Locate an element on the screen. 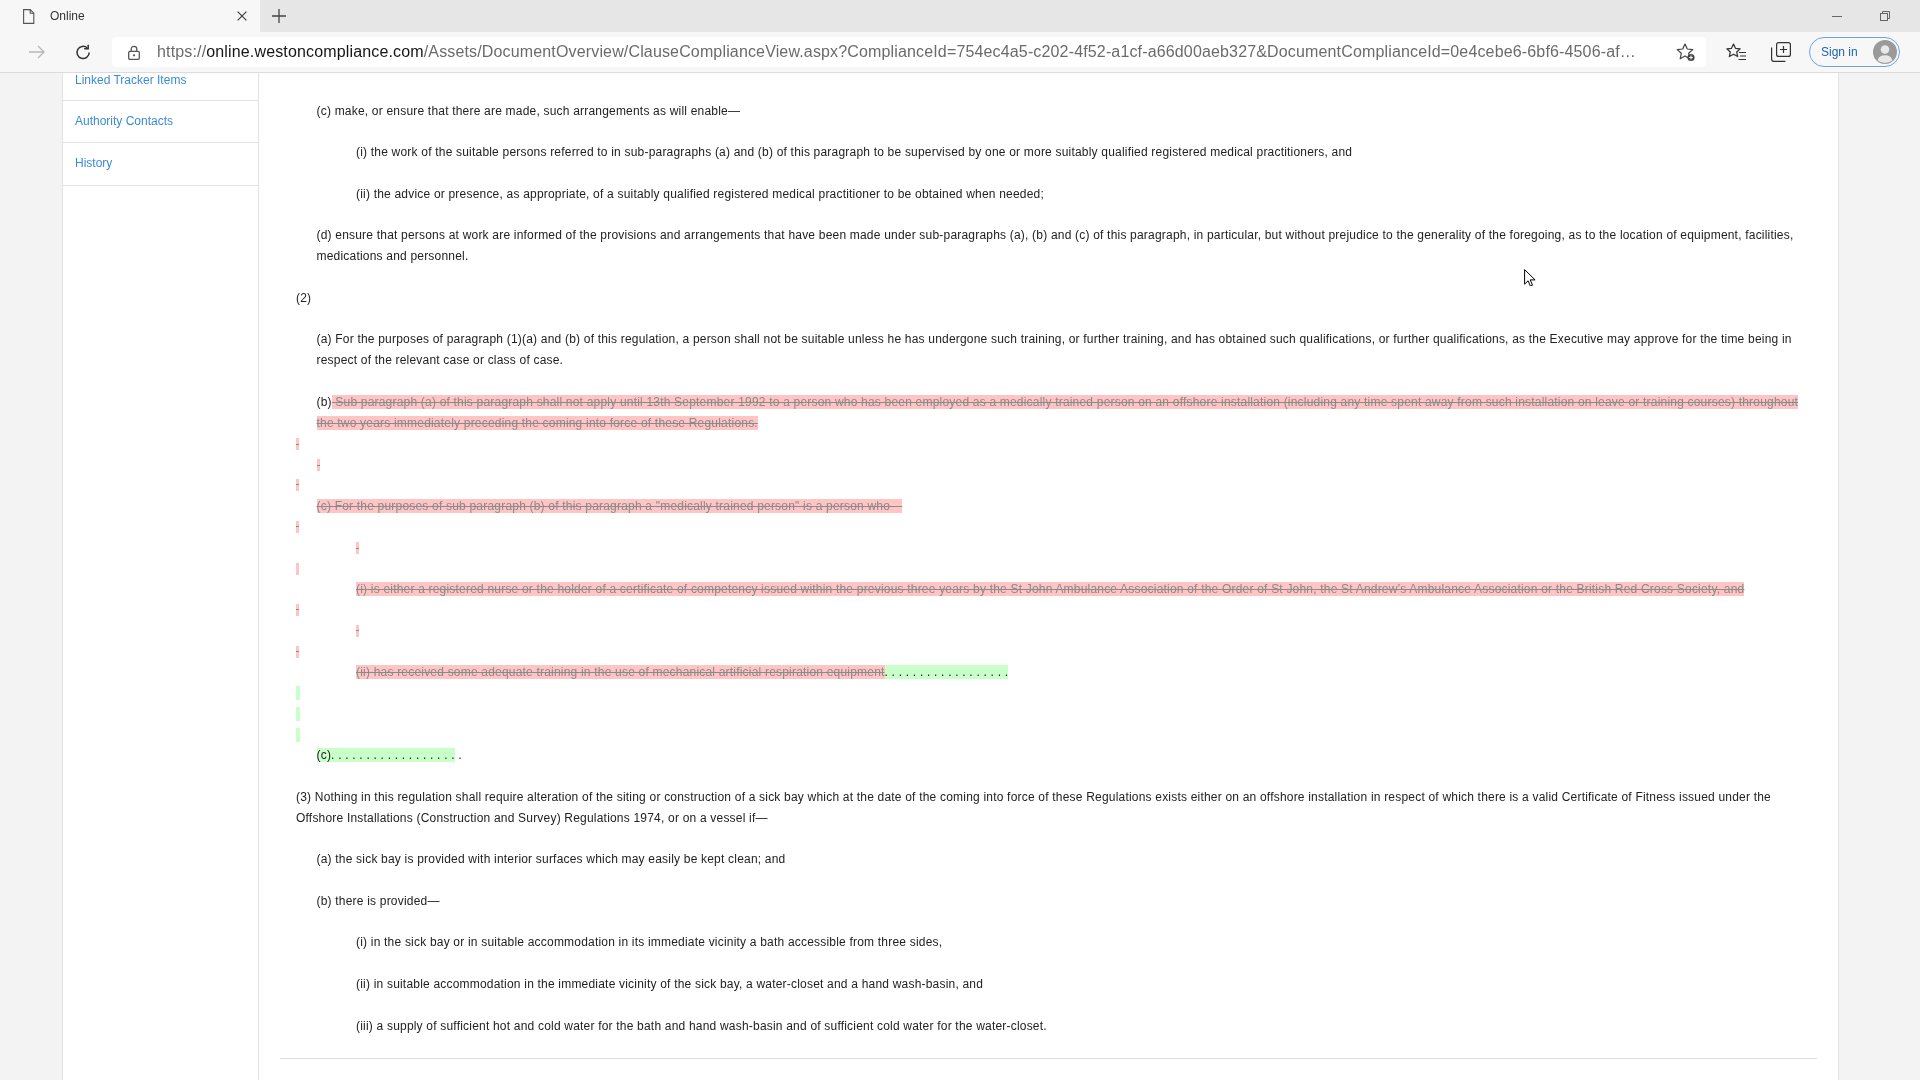 This screenshot has width=1920, height=1080. sign-in-button: Sign in is located at coordinates (1854, 52).